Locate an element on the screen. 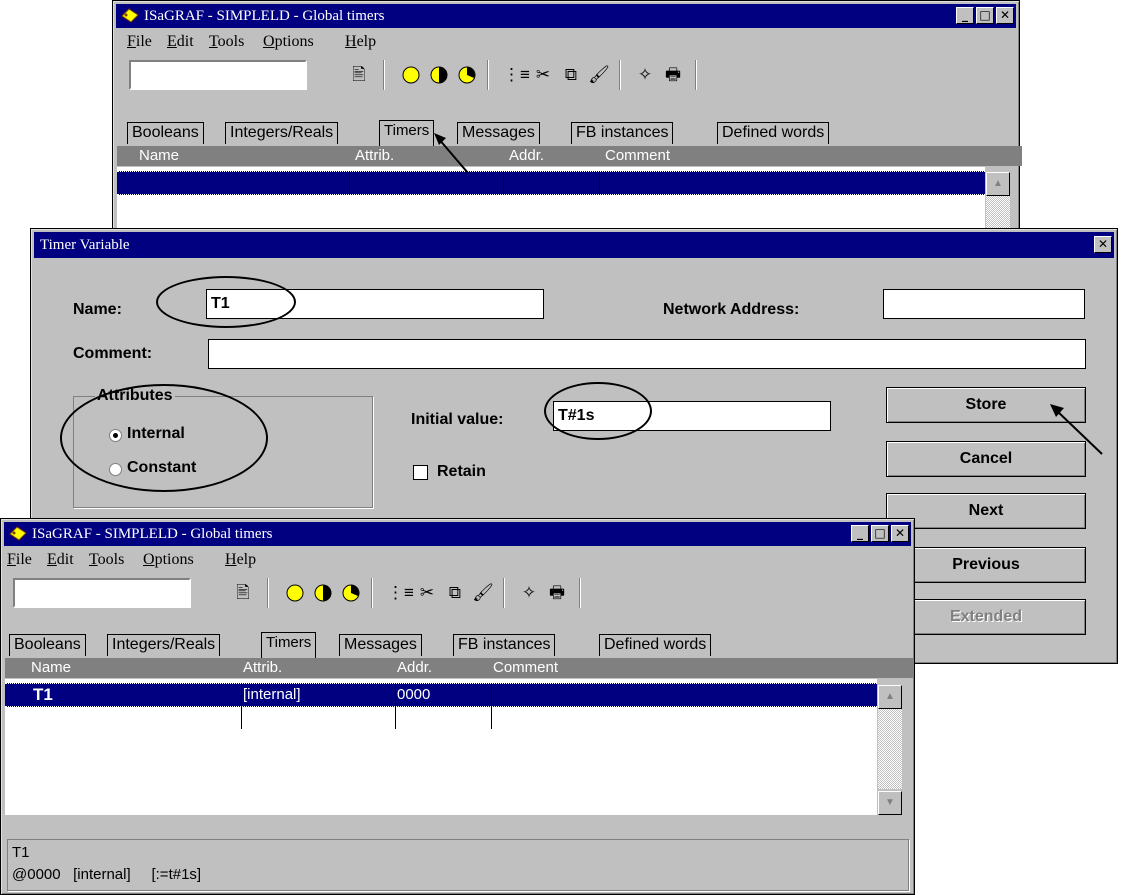 This screenshot has height=895, width=1123. comment-label: Comment: is located at coordinates (113, 353).